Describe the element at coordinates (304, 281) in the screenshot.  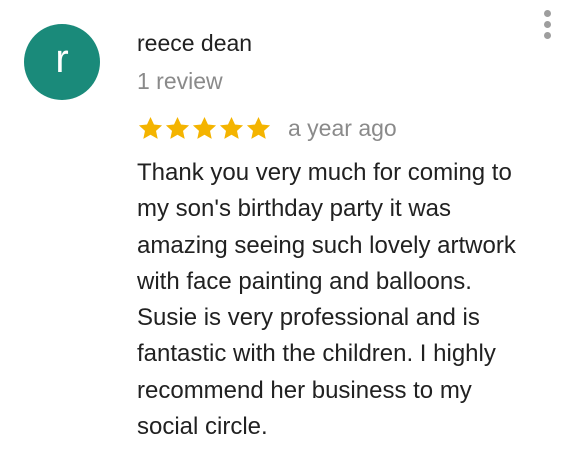
I see `review-text-line: with face painting and balloons.` at that location.